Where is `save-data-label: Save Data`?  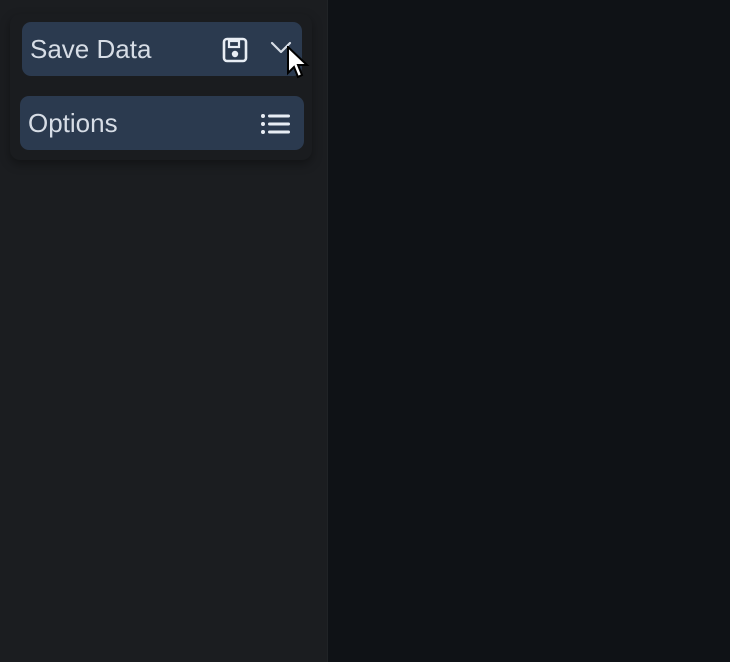 save-data-label: Save Data is located at coordinates (91, 49).